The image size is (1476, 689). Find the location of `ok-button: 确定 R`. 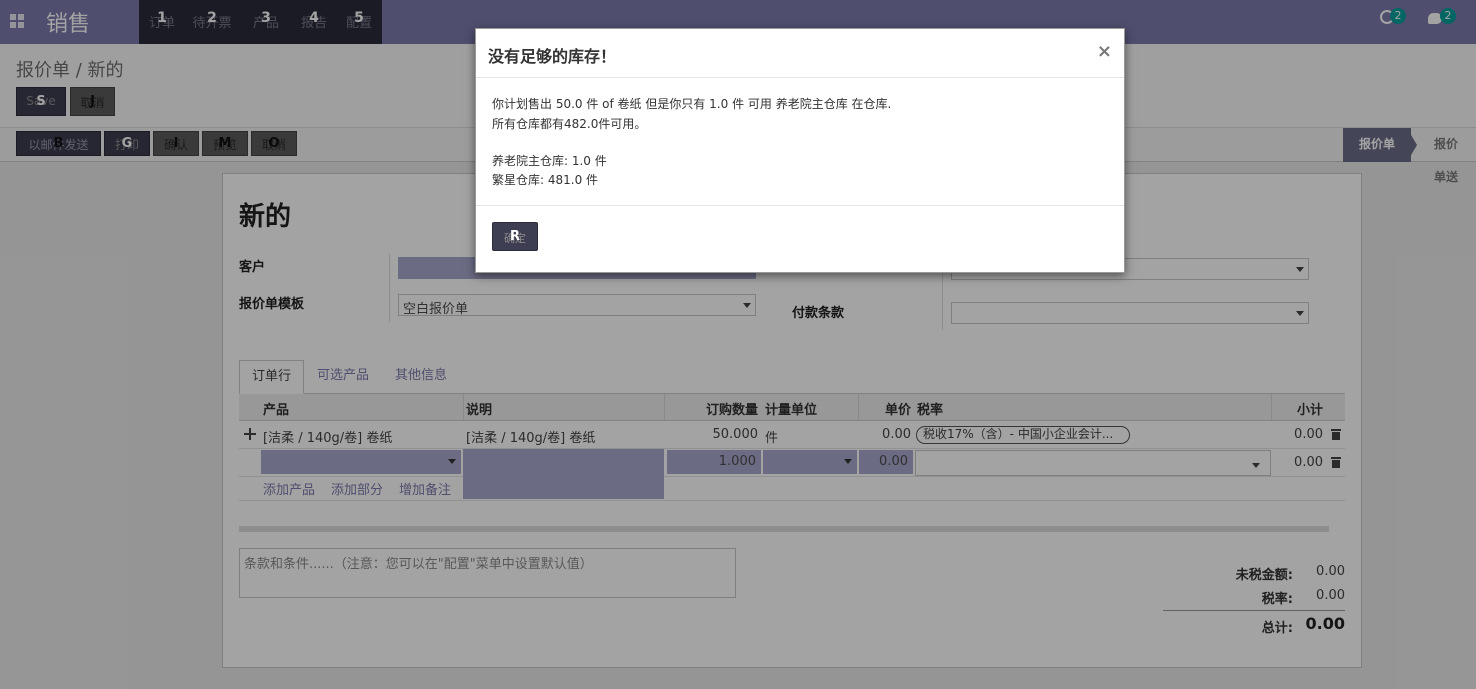

ok-button: 确定 R is located at coordinates (515, 236).